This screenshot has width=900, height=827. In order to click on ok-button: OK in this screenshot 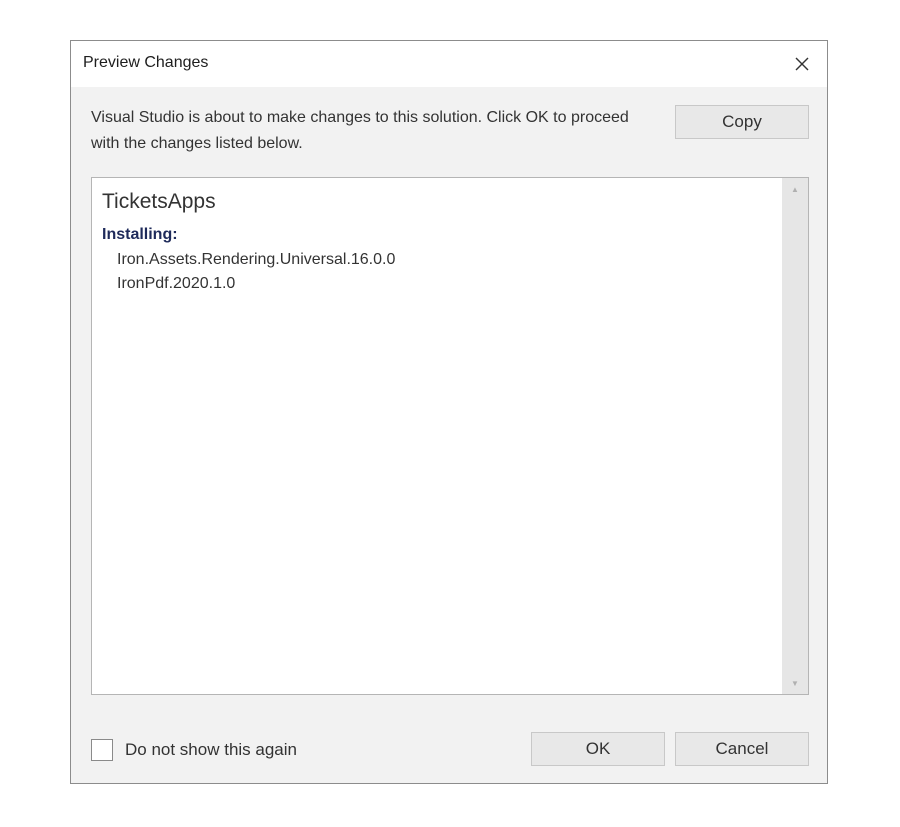, I will do `click(598, 749)`.